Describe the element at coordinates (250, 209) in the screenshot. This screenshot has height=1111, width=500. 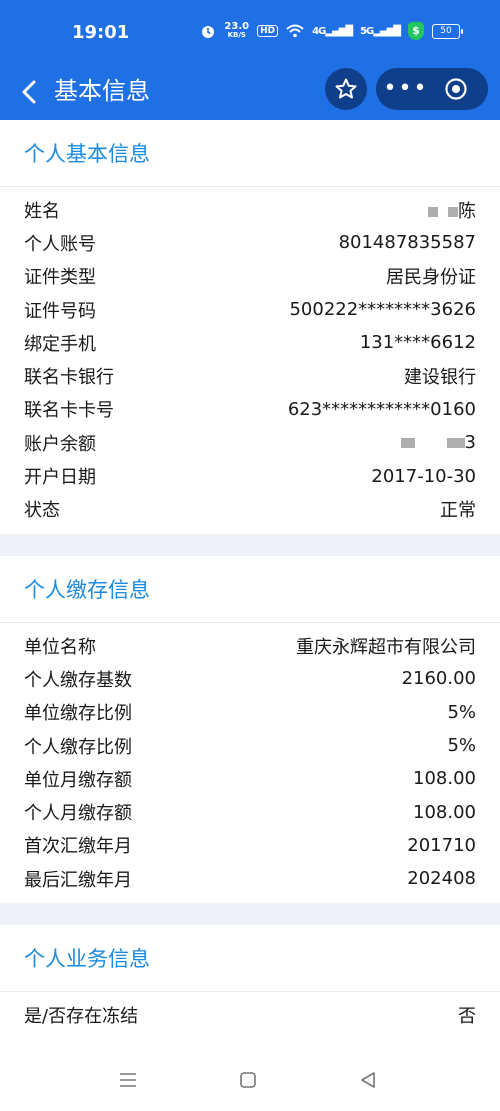
I see `list-item: 姓名 陈` at that location.